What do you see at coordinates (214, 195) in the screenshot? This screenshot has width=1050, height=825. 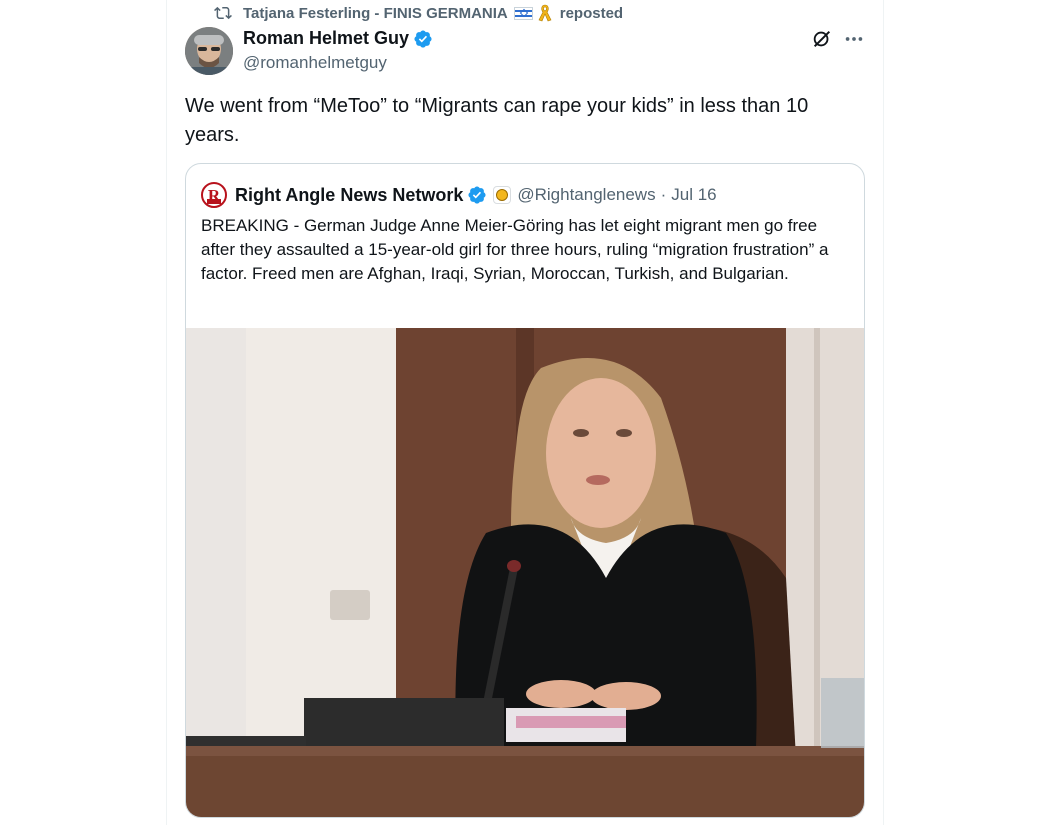 I see `news-network-logo-icon: R` at bounding box center [214, 195].